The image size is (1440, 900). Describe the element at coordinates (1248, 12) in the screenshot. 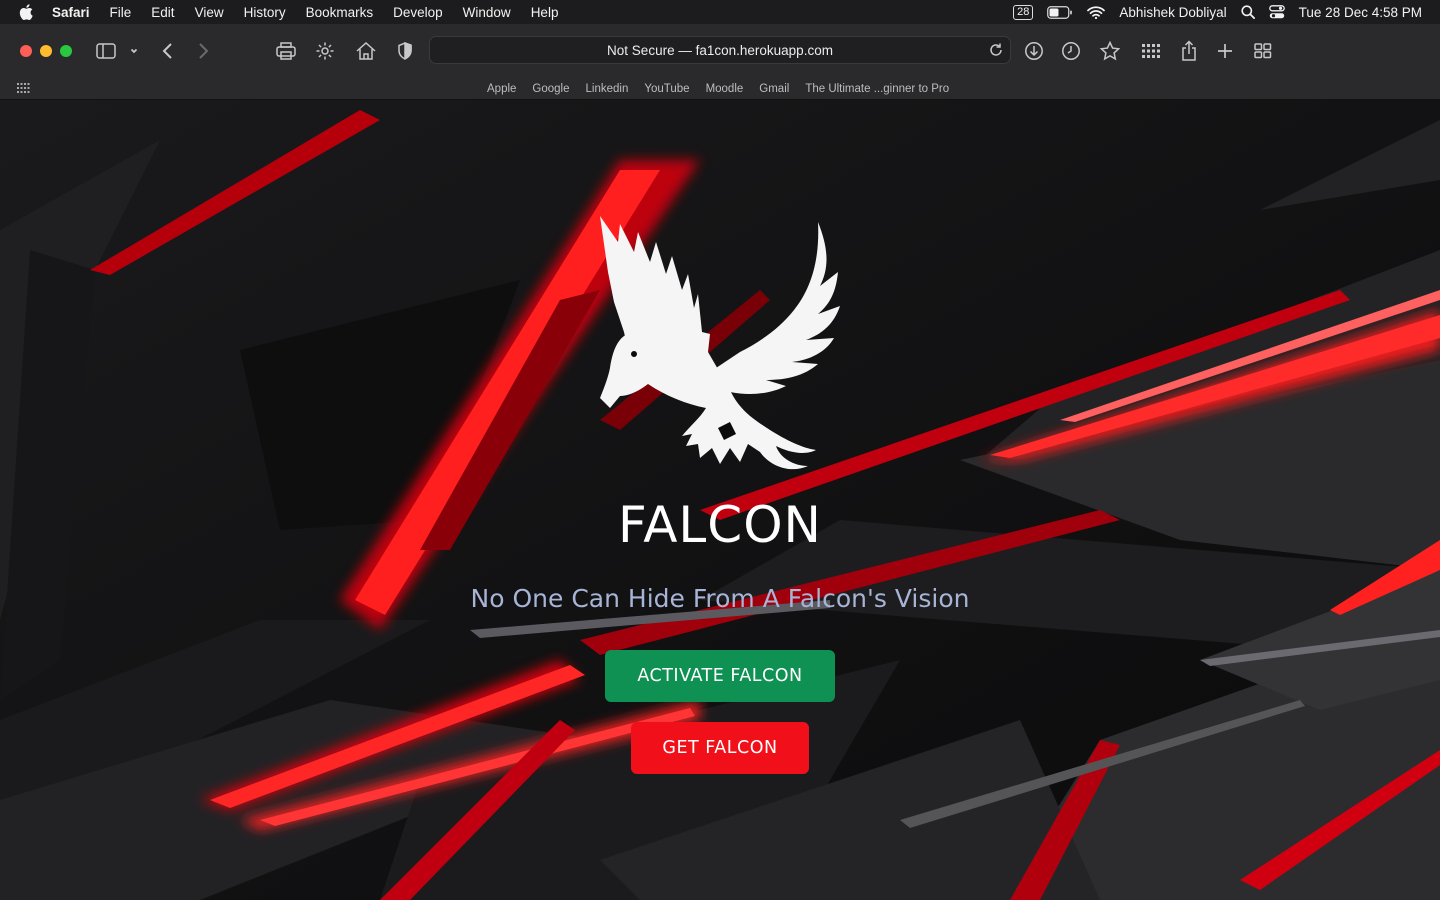

I see `search-icon` at that location.